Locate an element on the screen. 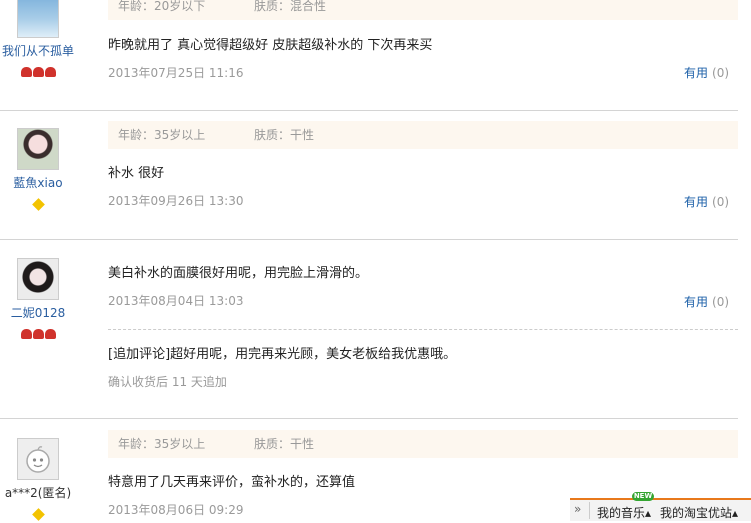 The width and height of the screenshot is (751, 523). review-date: 2013年08月04日 13:03 is located at coordinates (176, 301).